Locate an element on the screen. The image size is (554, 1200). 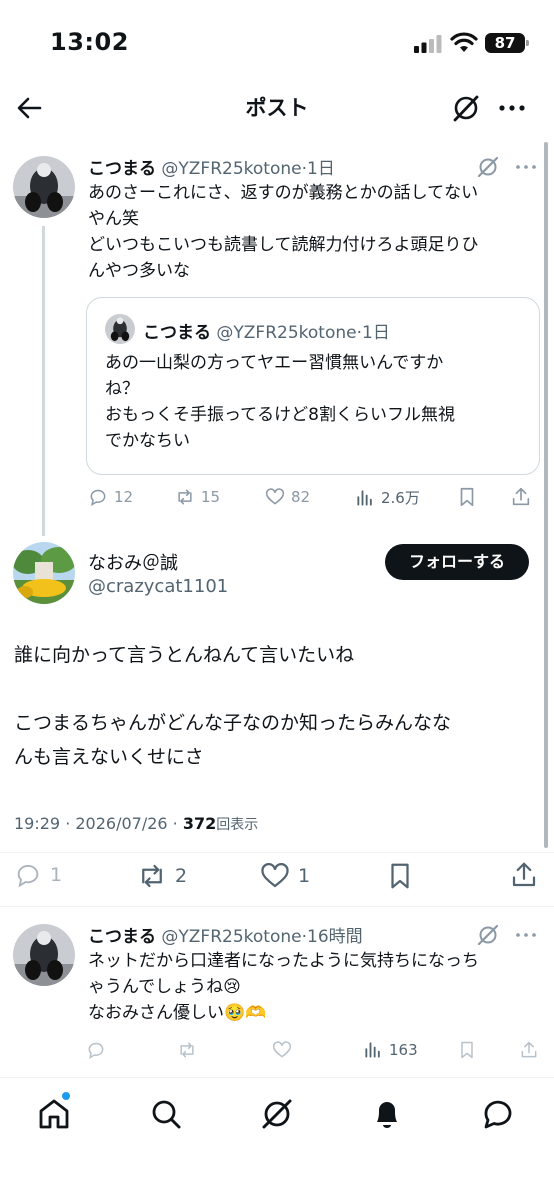
views-button: 2.6万 is located at coordinates (387, 497).